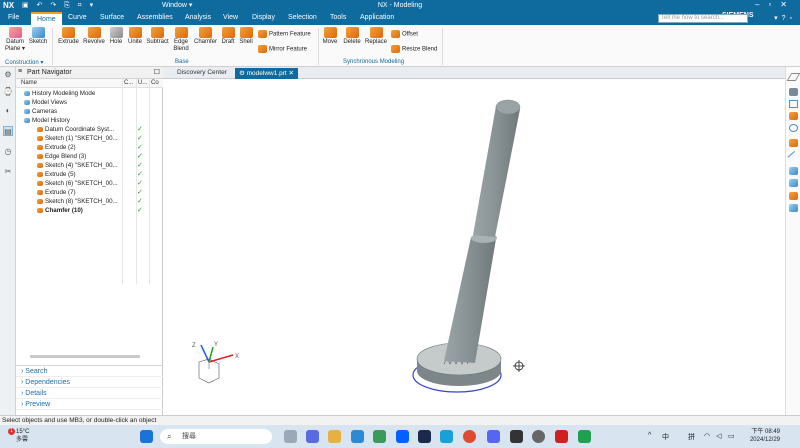 The image size is (800, 448). Describe the element at coordinates (516, 436) in the screenshot. I see `monitor-icon` at that location.